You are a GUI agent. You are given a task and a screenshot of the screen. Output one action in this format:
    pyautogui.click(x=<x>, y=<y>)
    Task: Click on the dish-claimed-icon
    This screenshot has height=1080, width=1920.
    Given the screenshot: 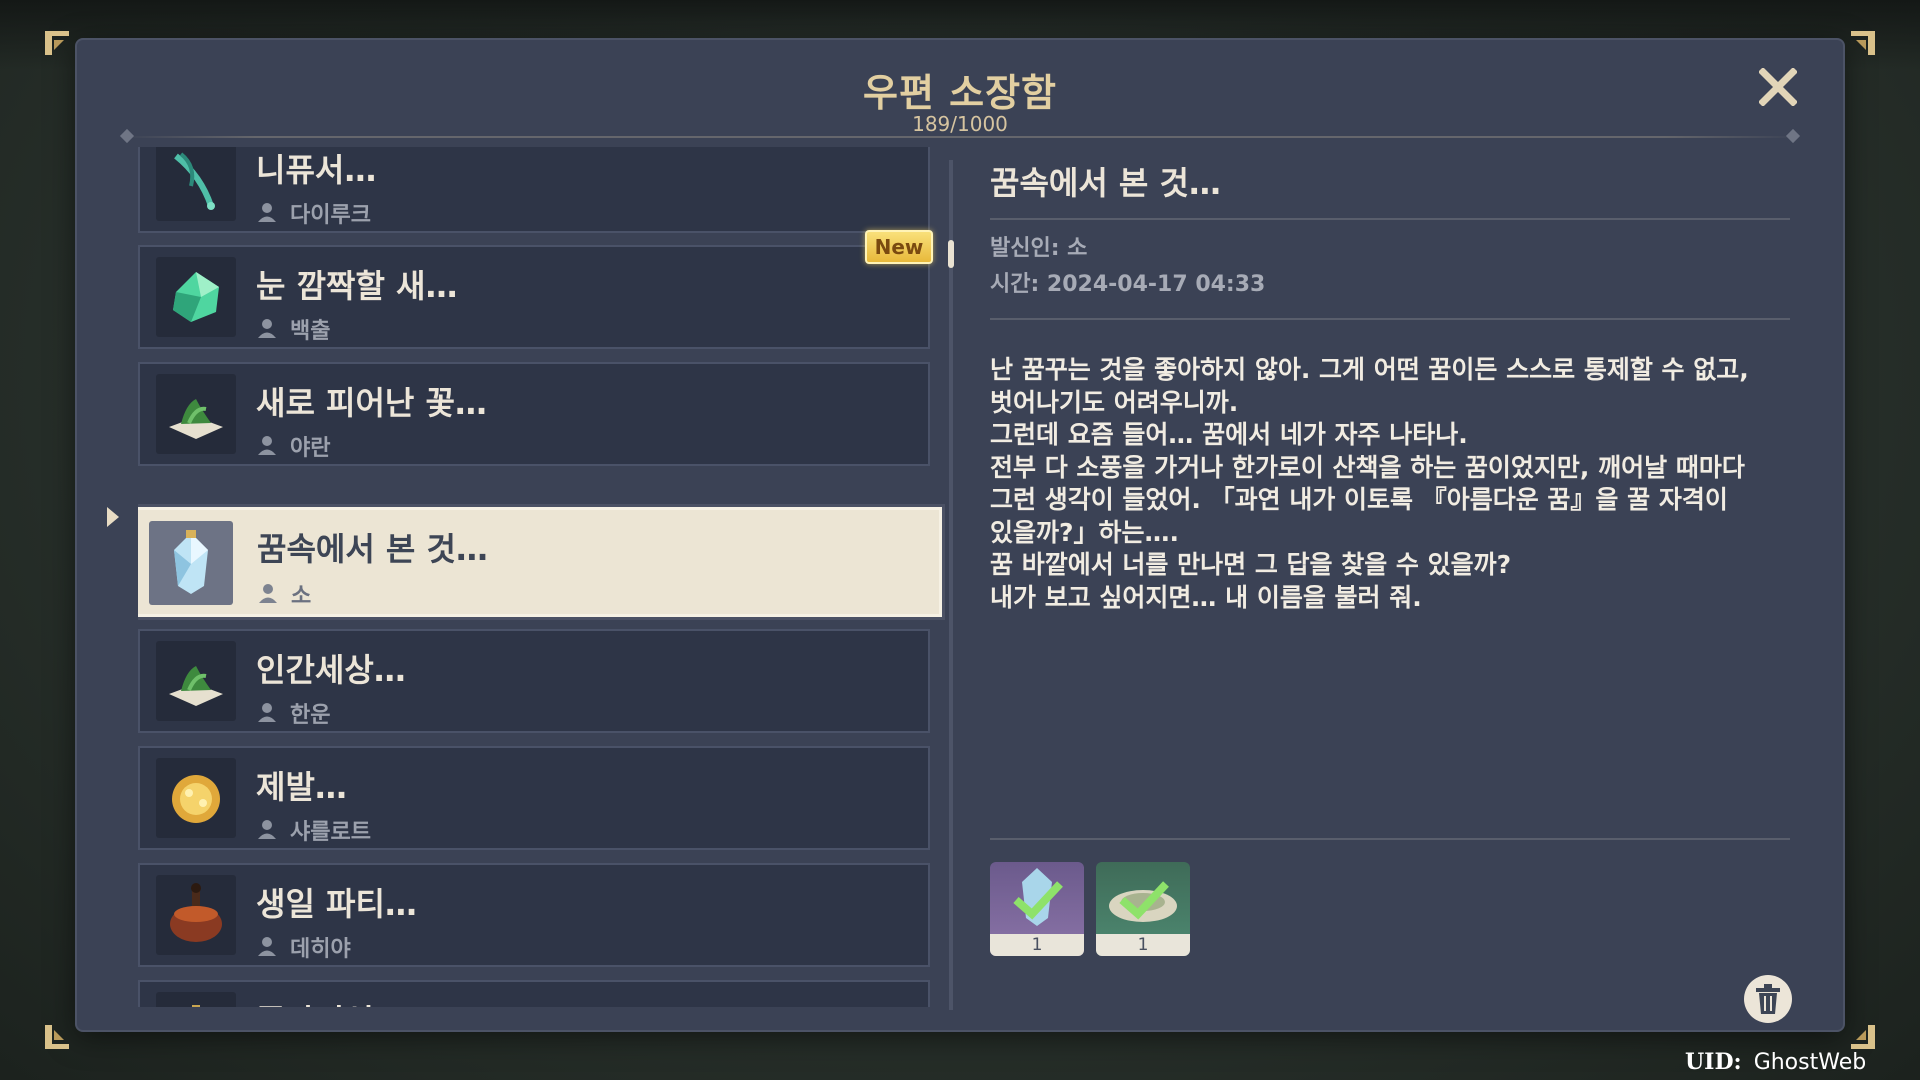 What is the action you would take?
    pyautogui.click(x=1143, y=901)
    